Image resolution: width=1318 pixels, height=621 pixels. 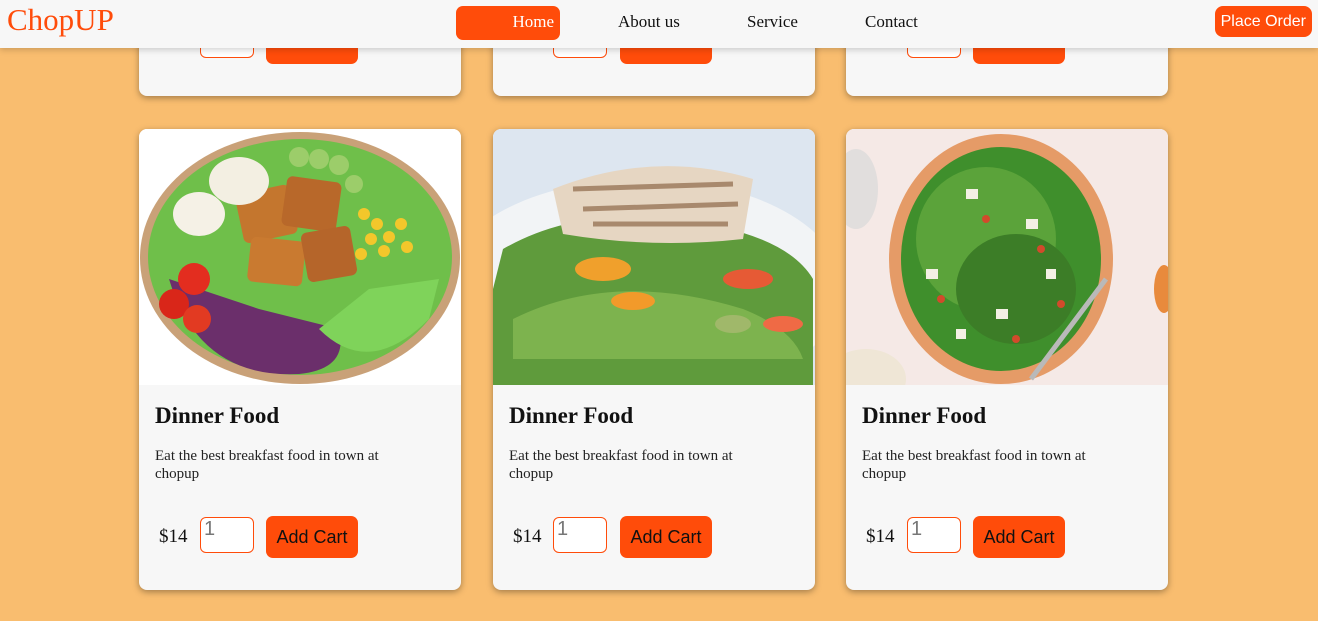 I want to click on nav-about: About us, so click(x=649, y=23).